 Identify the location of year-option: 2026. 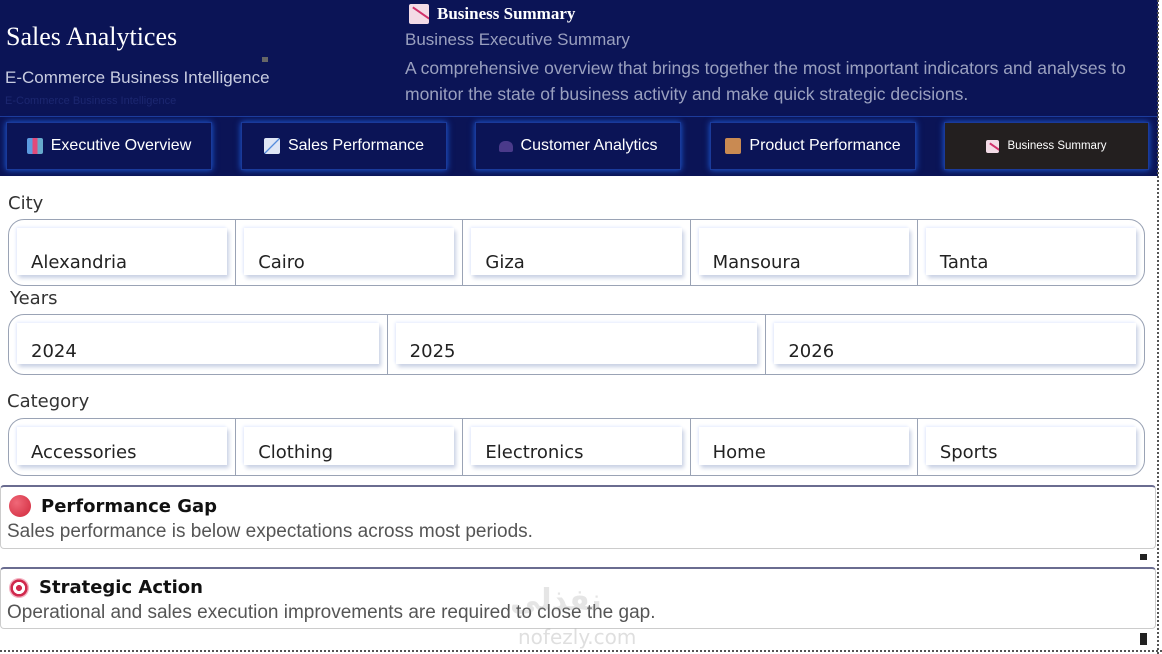
(955, 343).